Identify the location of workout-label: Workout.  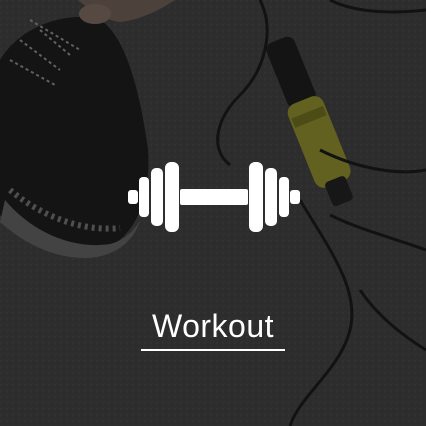
(213, 326).